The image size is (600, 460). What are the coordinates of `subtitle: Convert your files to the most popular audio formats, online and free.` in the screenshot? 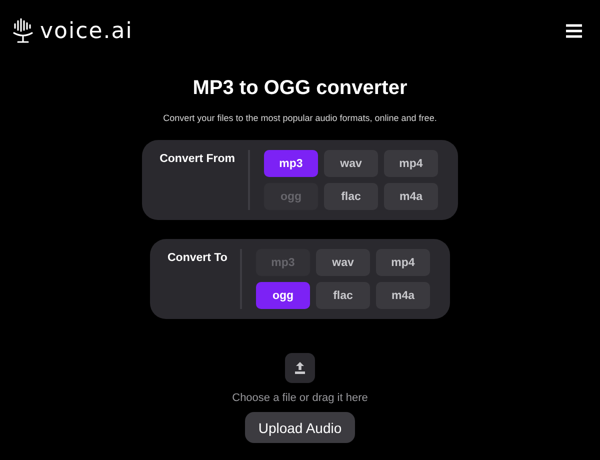 It's located at (300, 118).